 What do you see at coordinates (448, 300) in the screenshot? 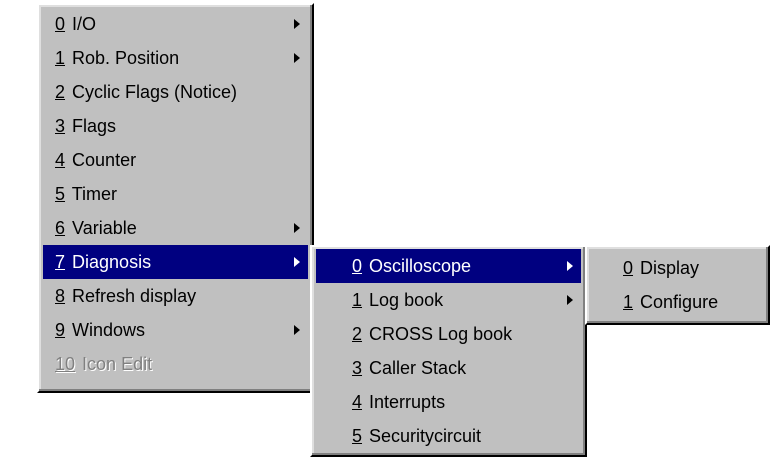
I see `menu-item-log-book: 1 Log book` at bounding box center [448, 300].